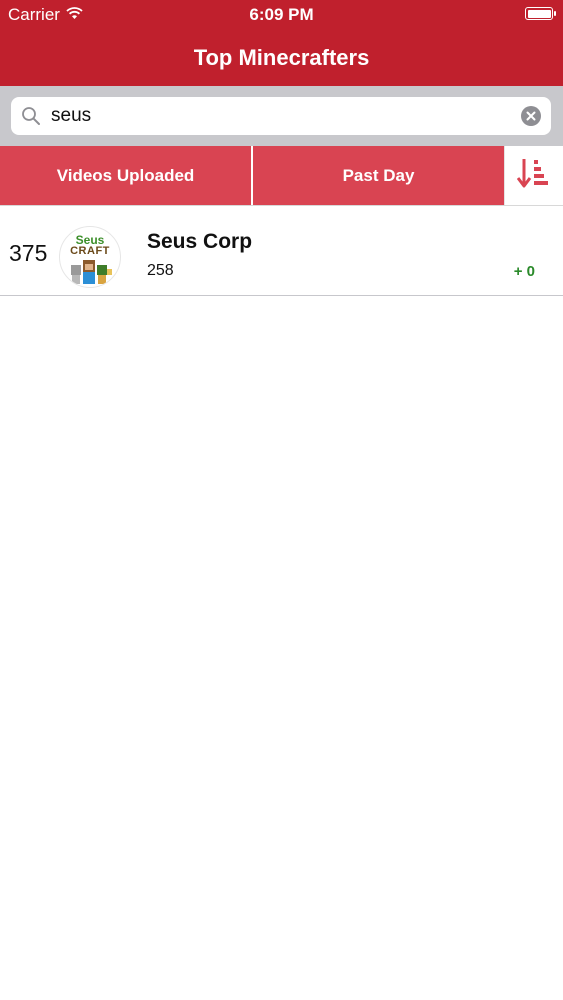 Image resolution: width=563 pixels, height=1000 pixels. I want to click on search-input: seus, so click(281, 116).